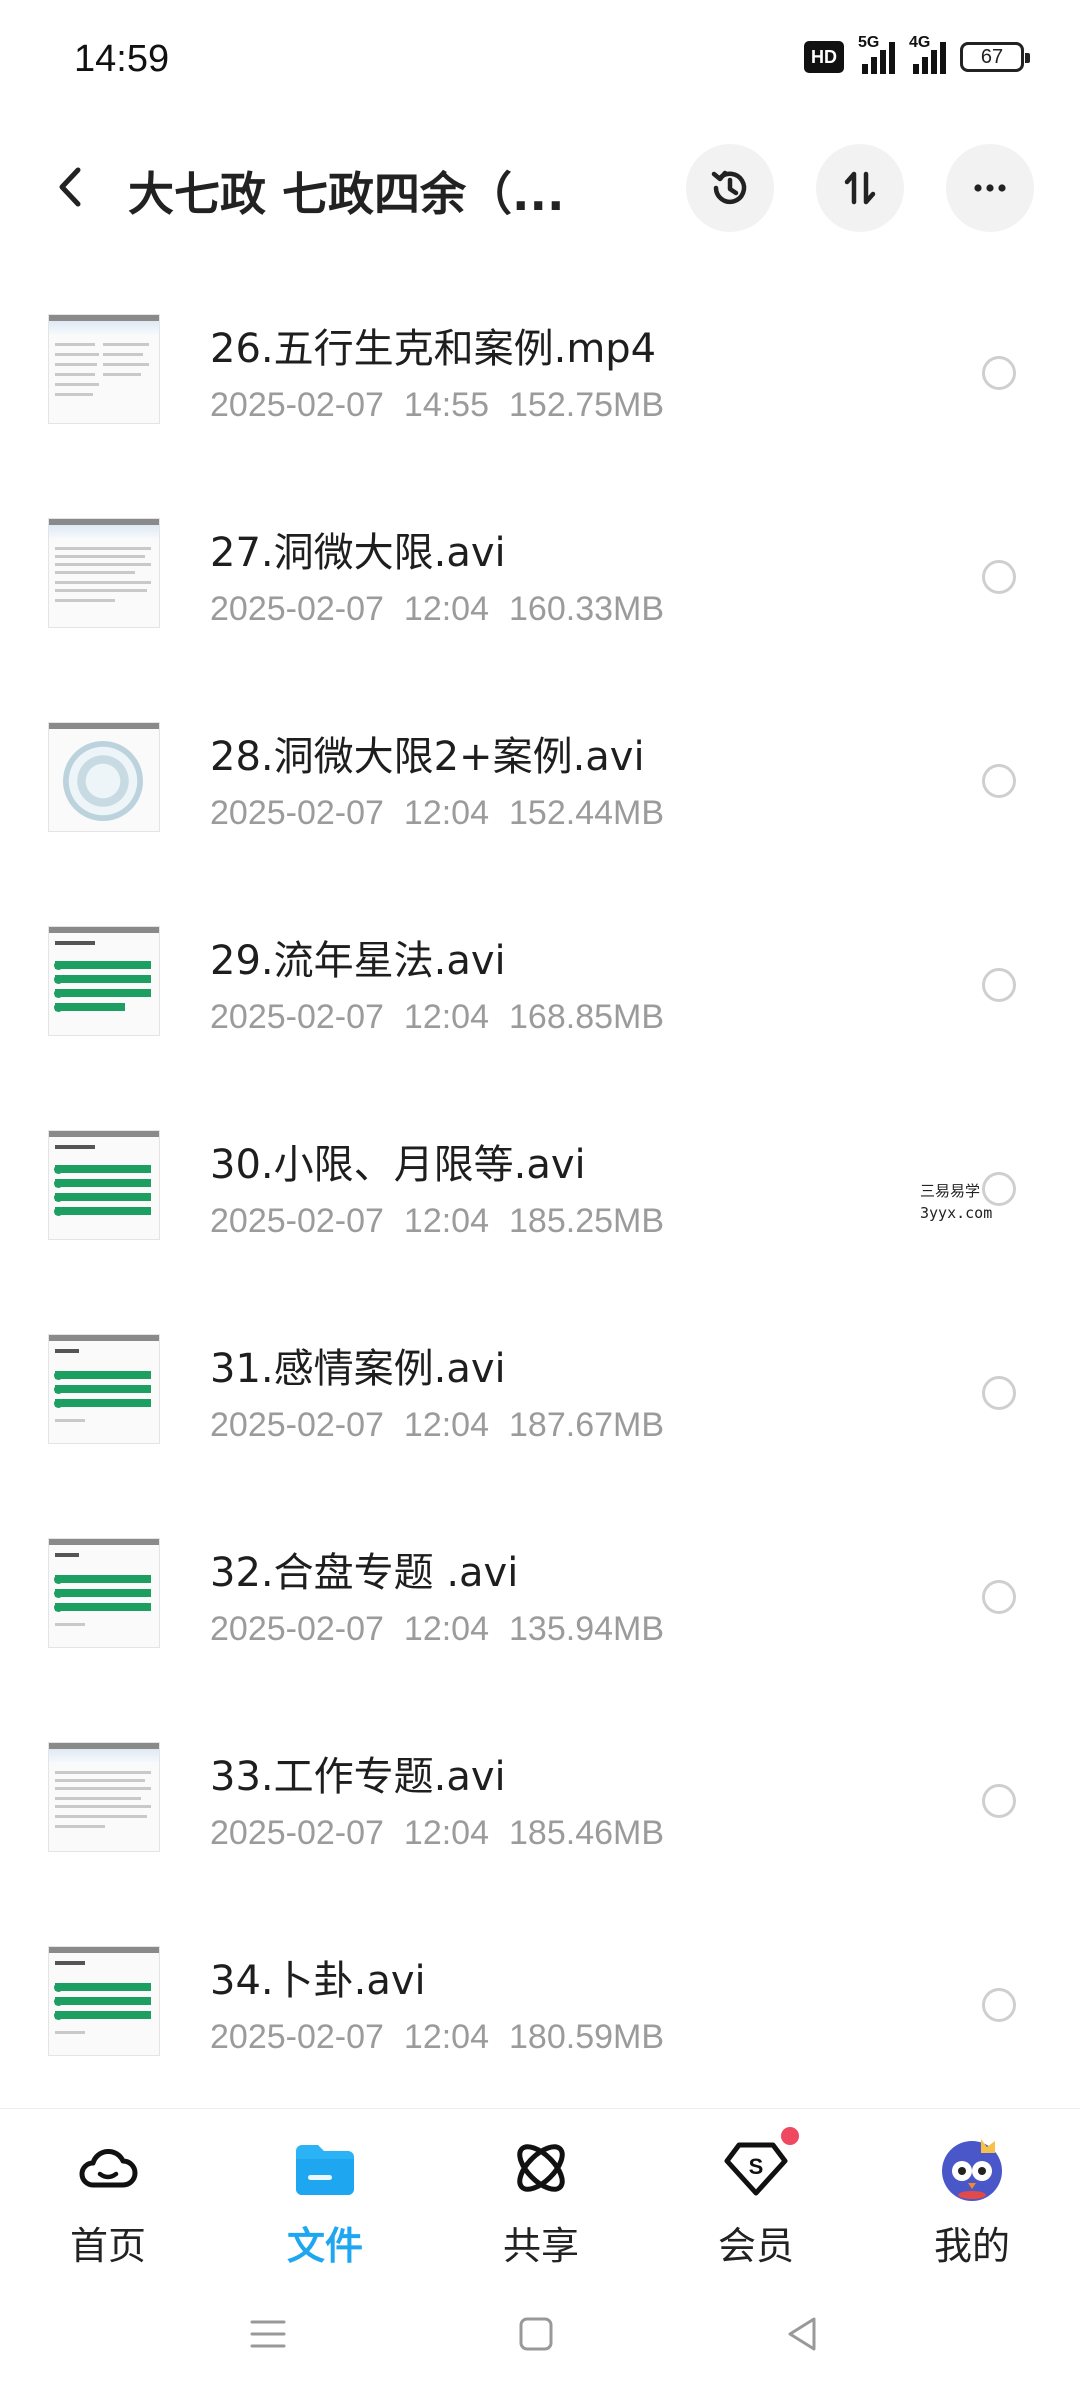 This screenshot has width=1080, height=2400. What do you see at coordinates (756, 2198) in the screenshot?
I see `nav-vip: S 会员` at bounding box center [756, 2198].